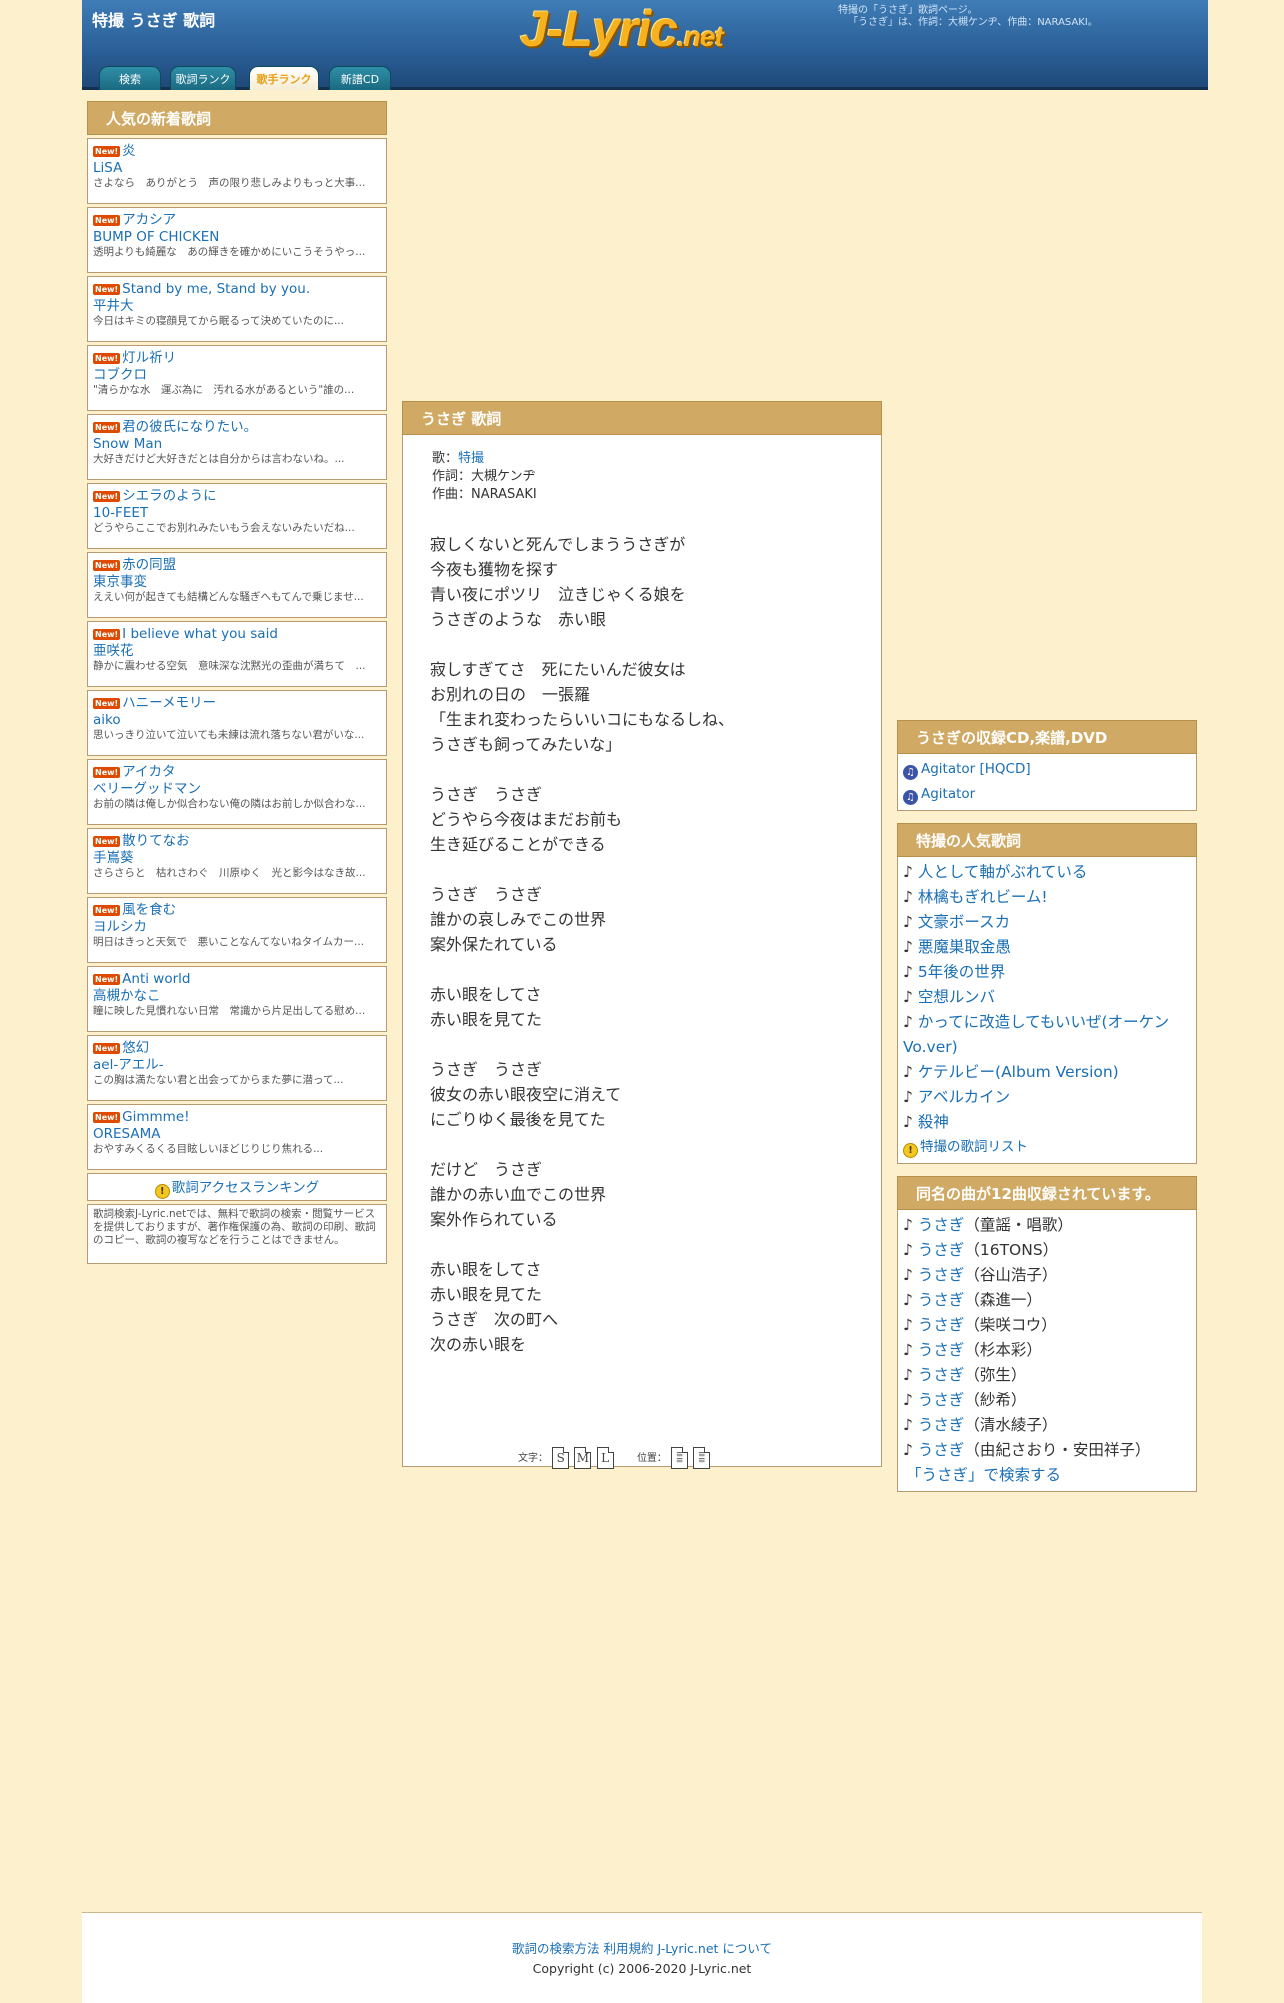  What do you see at coordinates (237, 1134) in the screenshot?
I see `new-lyric-artist: ORESAMA` at bounding box center [237, 1134].